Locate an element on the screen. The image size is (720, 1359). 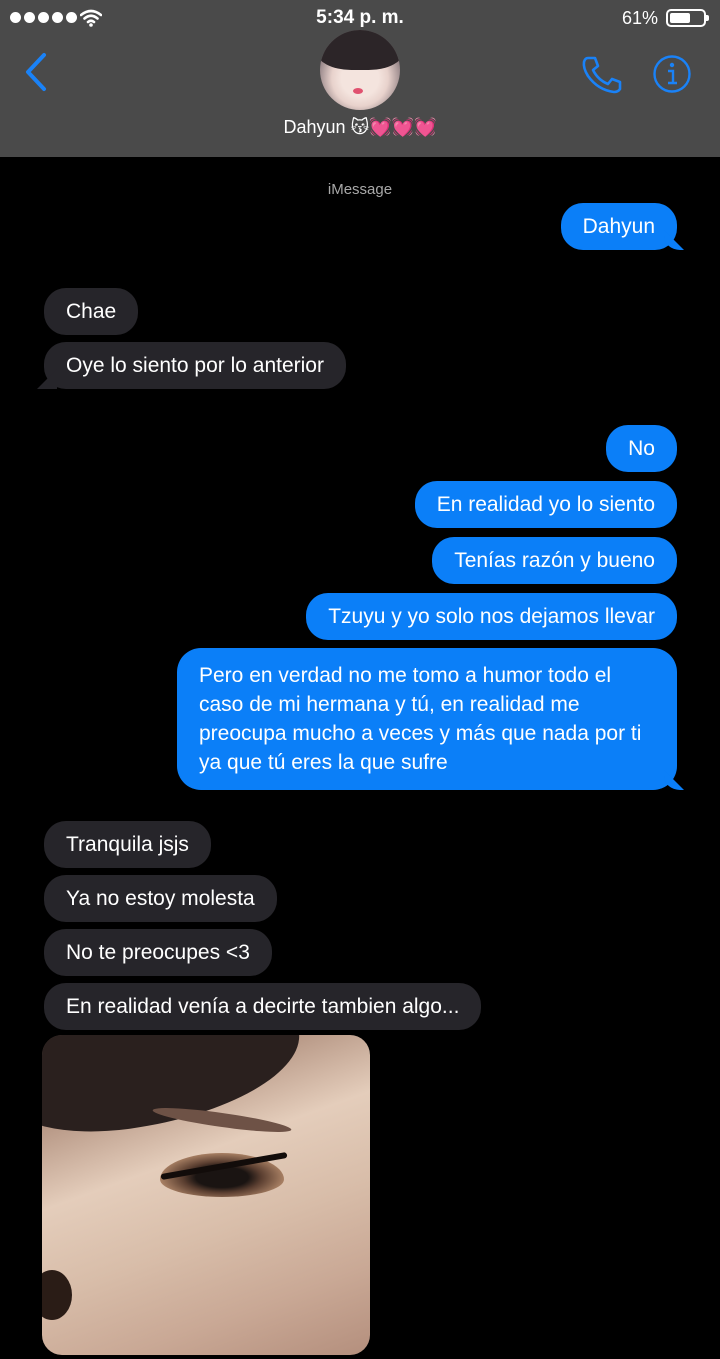
incoming-message: Oye lo siento por lo anterior is located at coordinates (195, 365).